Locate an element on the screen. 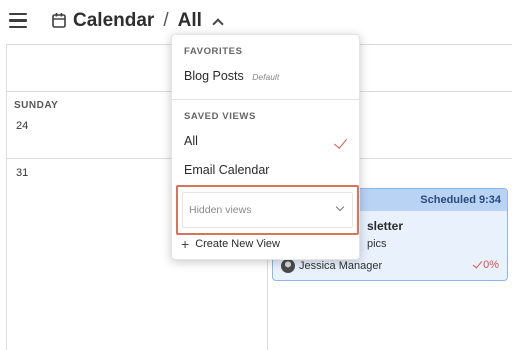 The image size is (512, 350). hidden-views-highlight: Hidden views is located at coordinates (267, 210).